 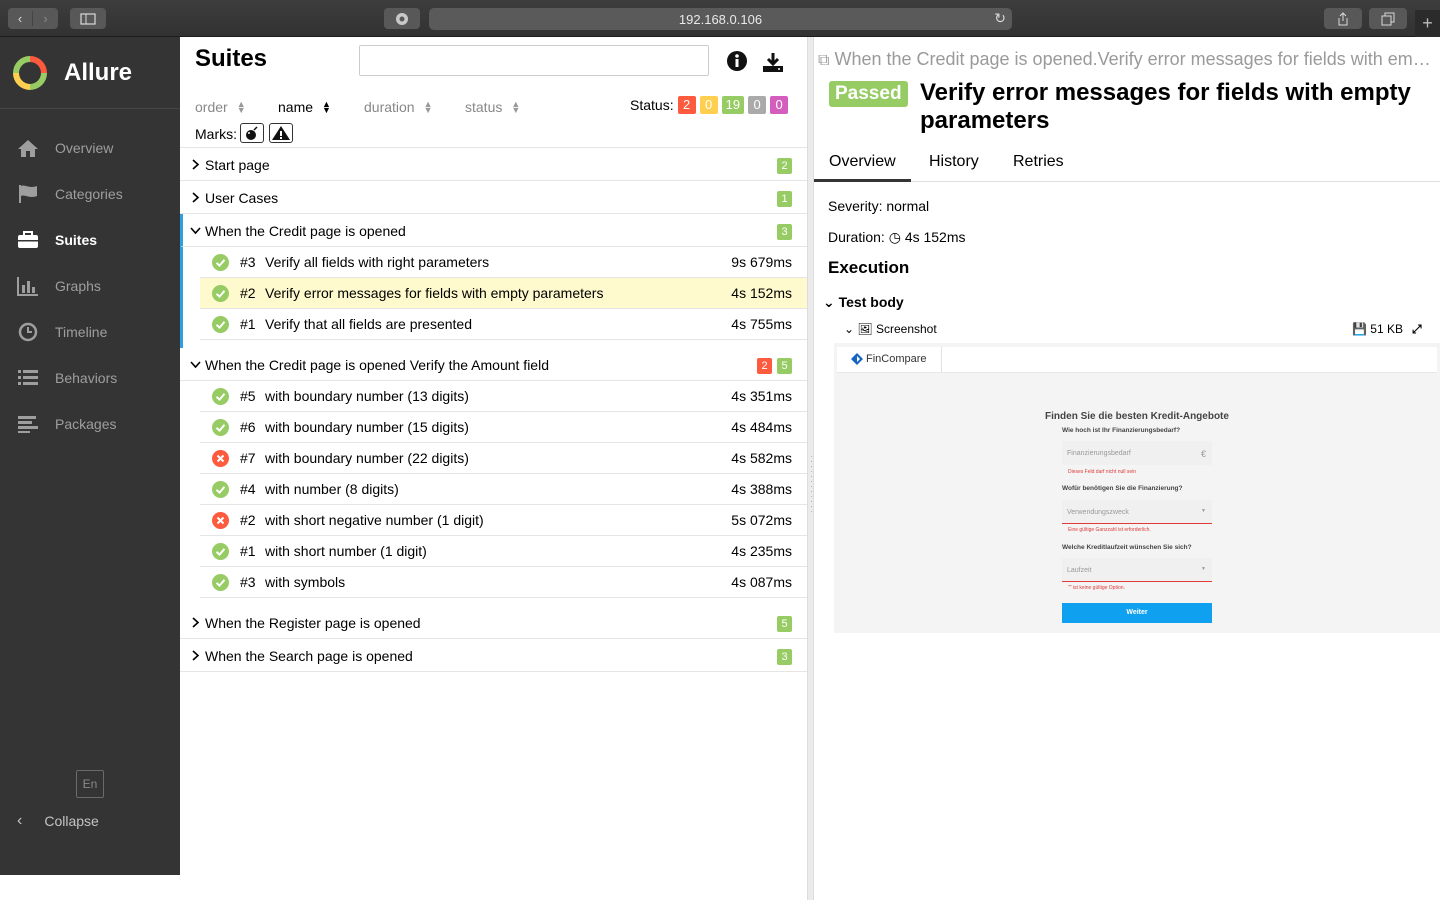 What do you see at coordinates (493, 622) in the screenshot?
I see `suite-row: When the Register page is opened 5` at bounding box center [493, 622].